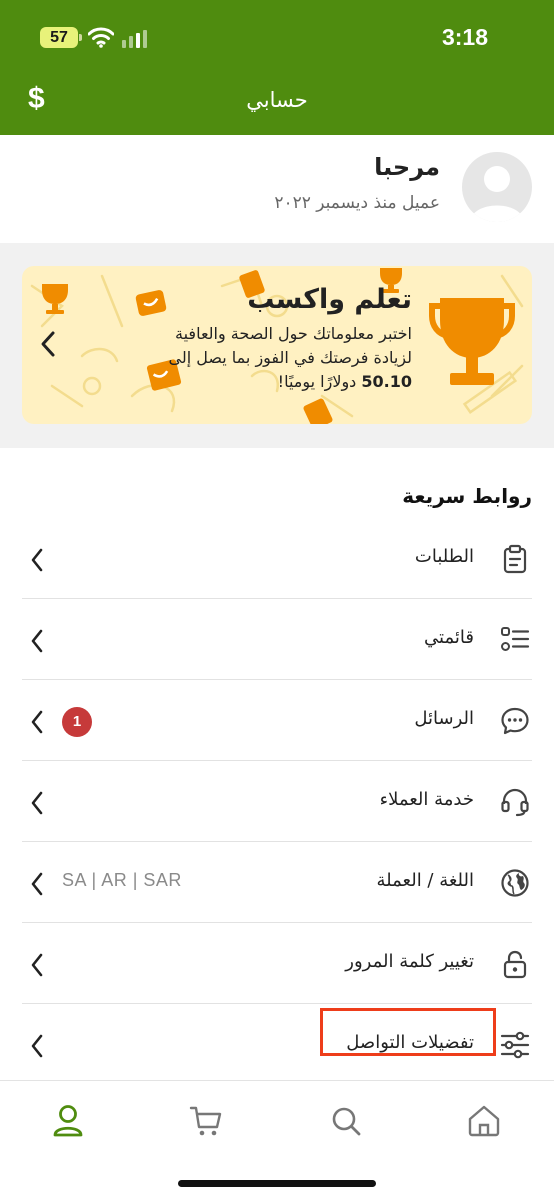 This screenshot has width=554, height=1200. What do you see at coordinates (277, 189) in the screenshot?
I see `profile-header: مرحبا عميل منذ ديسمبر ٢٠٢٢` at bounding box center [277, 189].